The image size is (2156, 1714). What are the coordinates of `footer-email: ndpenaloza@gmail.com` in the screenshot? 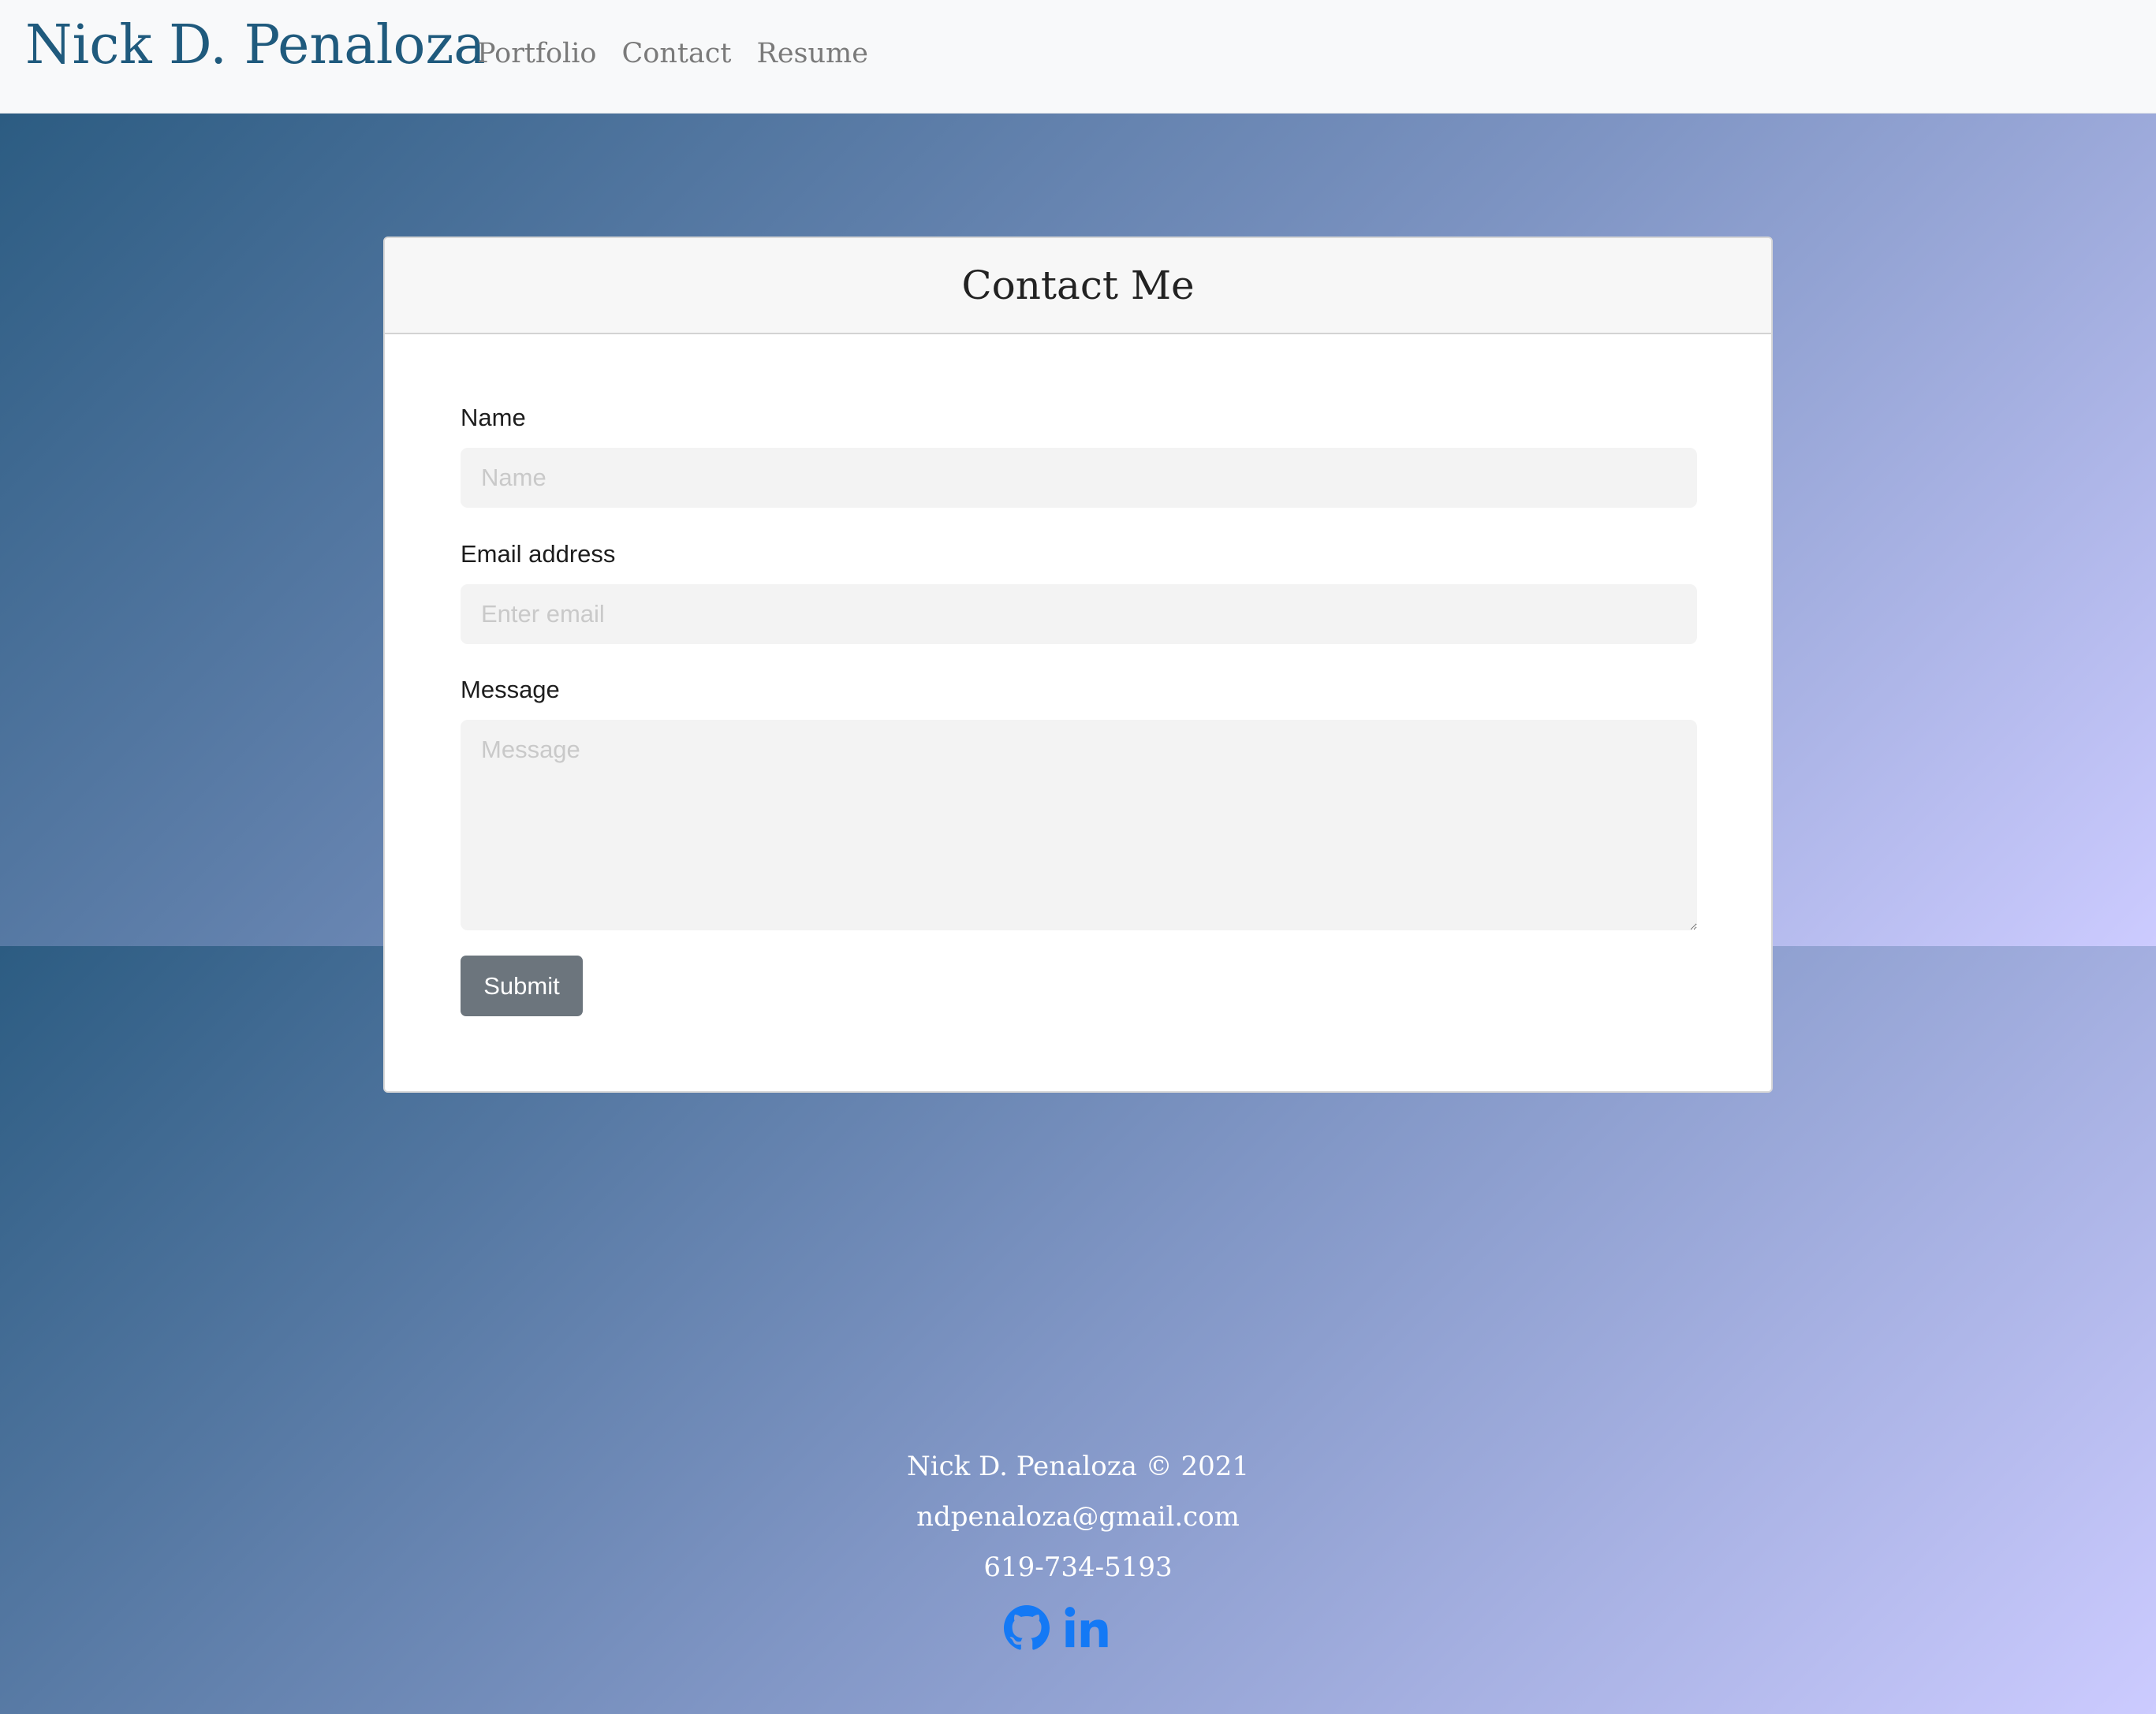 It's located at (1078, 1517).